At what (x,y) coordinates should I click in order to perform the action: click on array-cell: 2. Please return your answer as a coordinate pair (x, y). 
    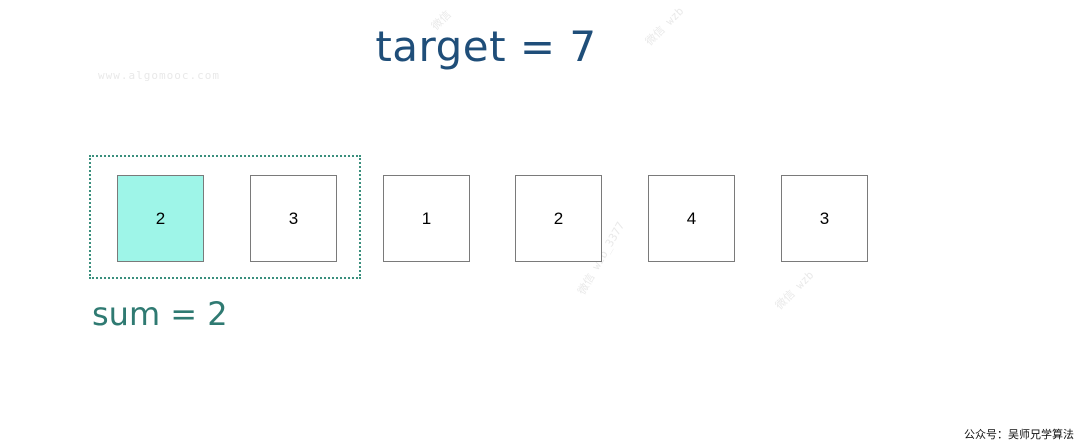
    Looking at the image, I should click on (558, 218).